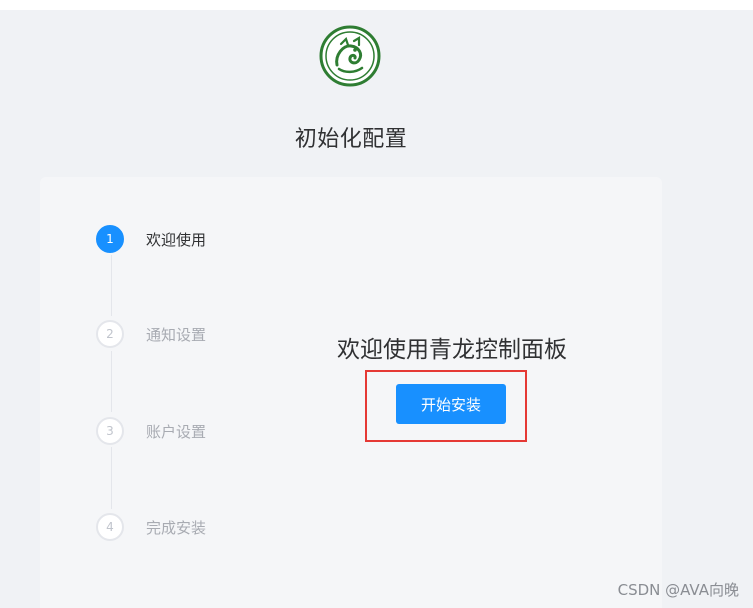 The height and width of the screenshot is (608, 753). I want to click on qinglong-dragon-logo-icon, so click(350, 56).